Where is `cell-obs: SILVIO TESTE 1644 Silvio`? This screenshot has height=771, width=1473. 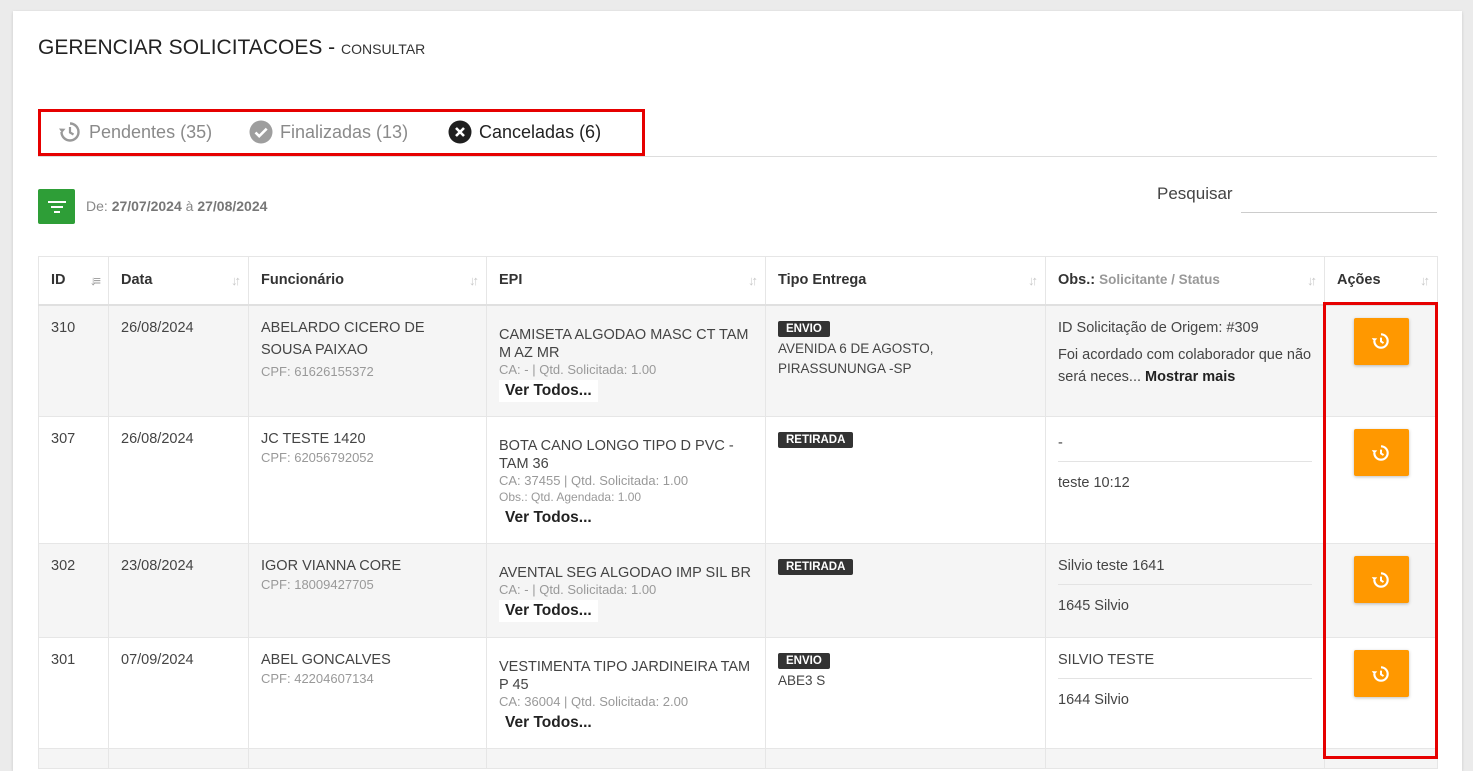 cell-obs: SILVIO TESTE 1644 Silvio is located at coordinates (1185, 693).